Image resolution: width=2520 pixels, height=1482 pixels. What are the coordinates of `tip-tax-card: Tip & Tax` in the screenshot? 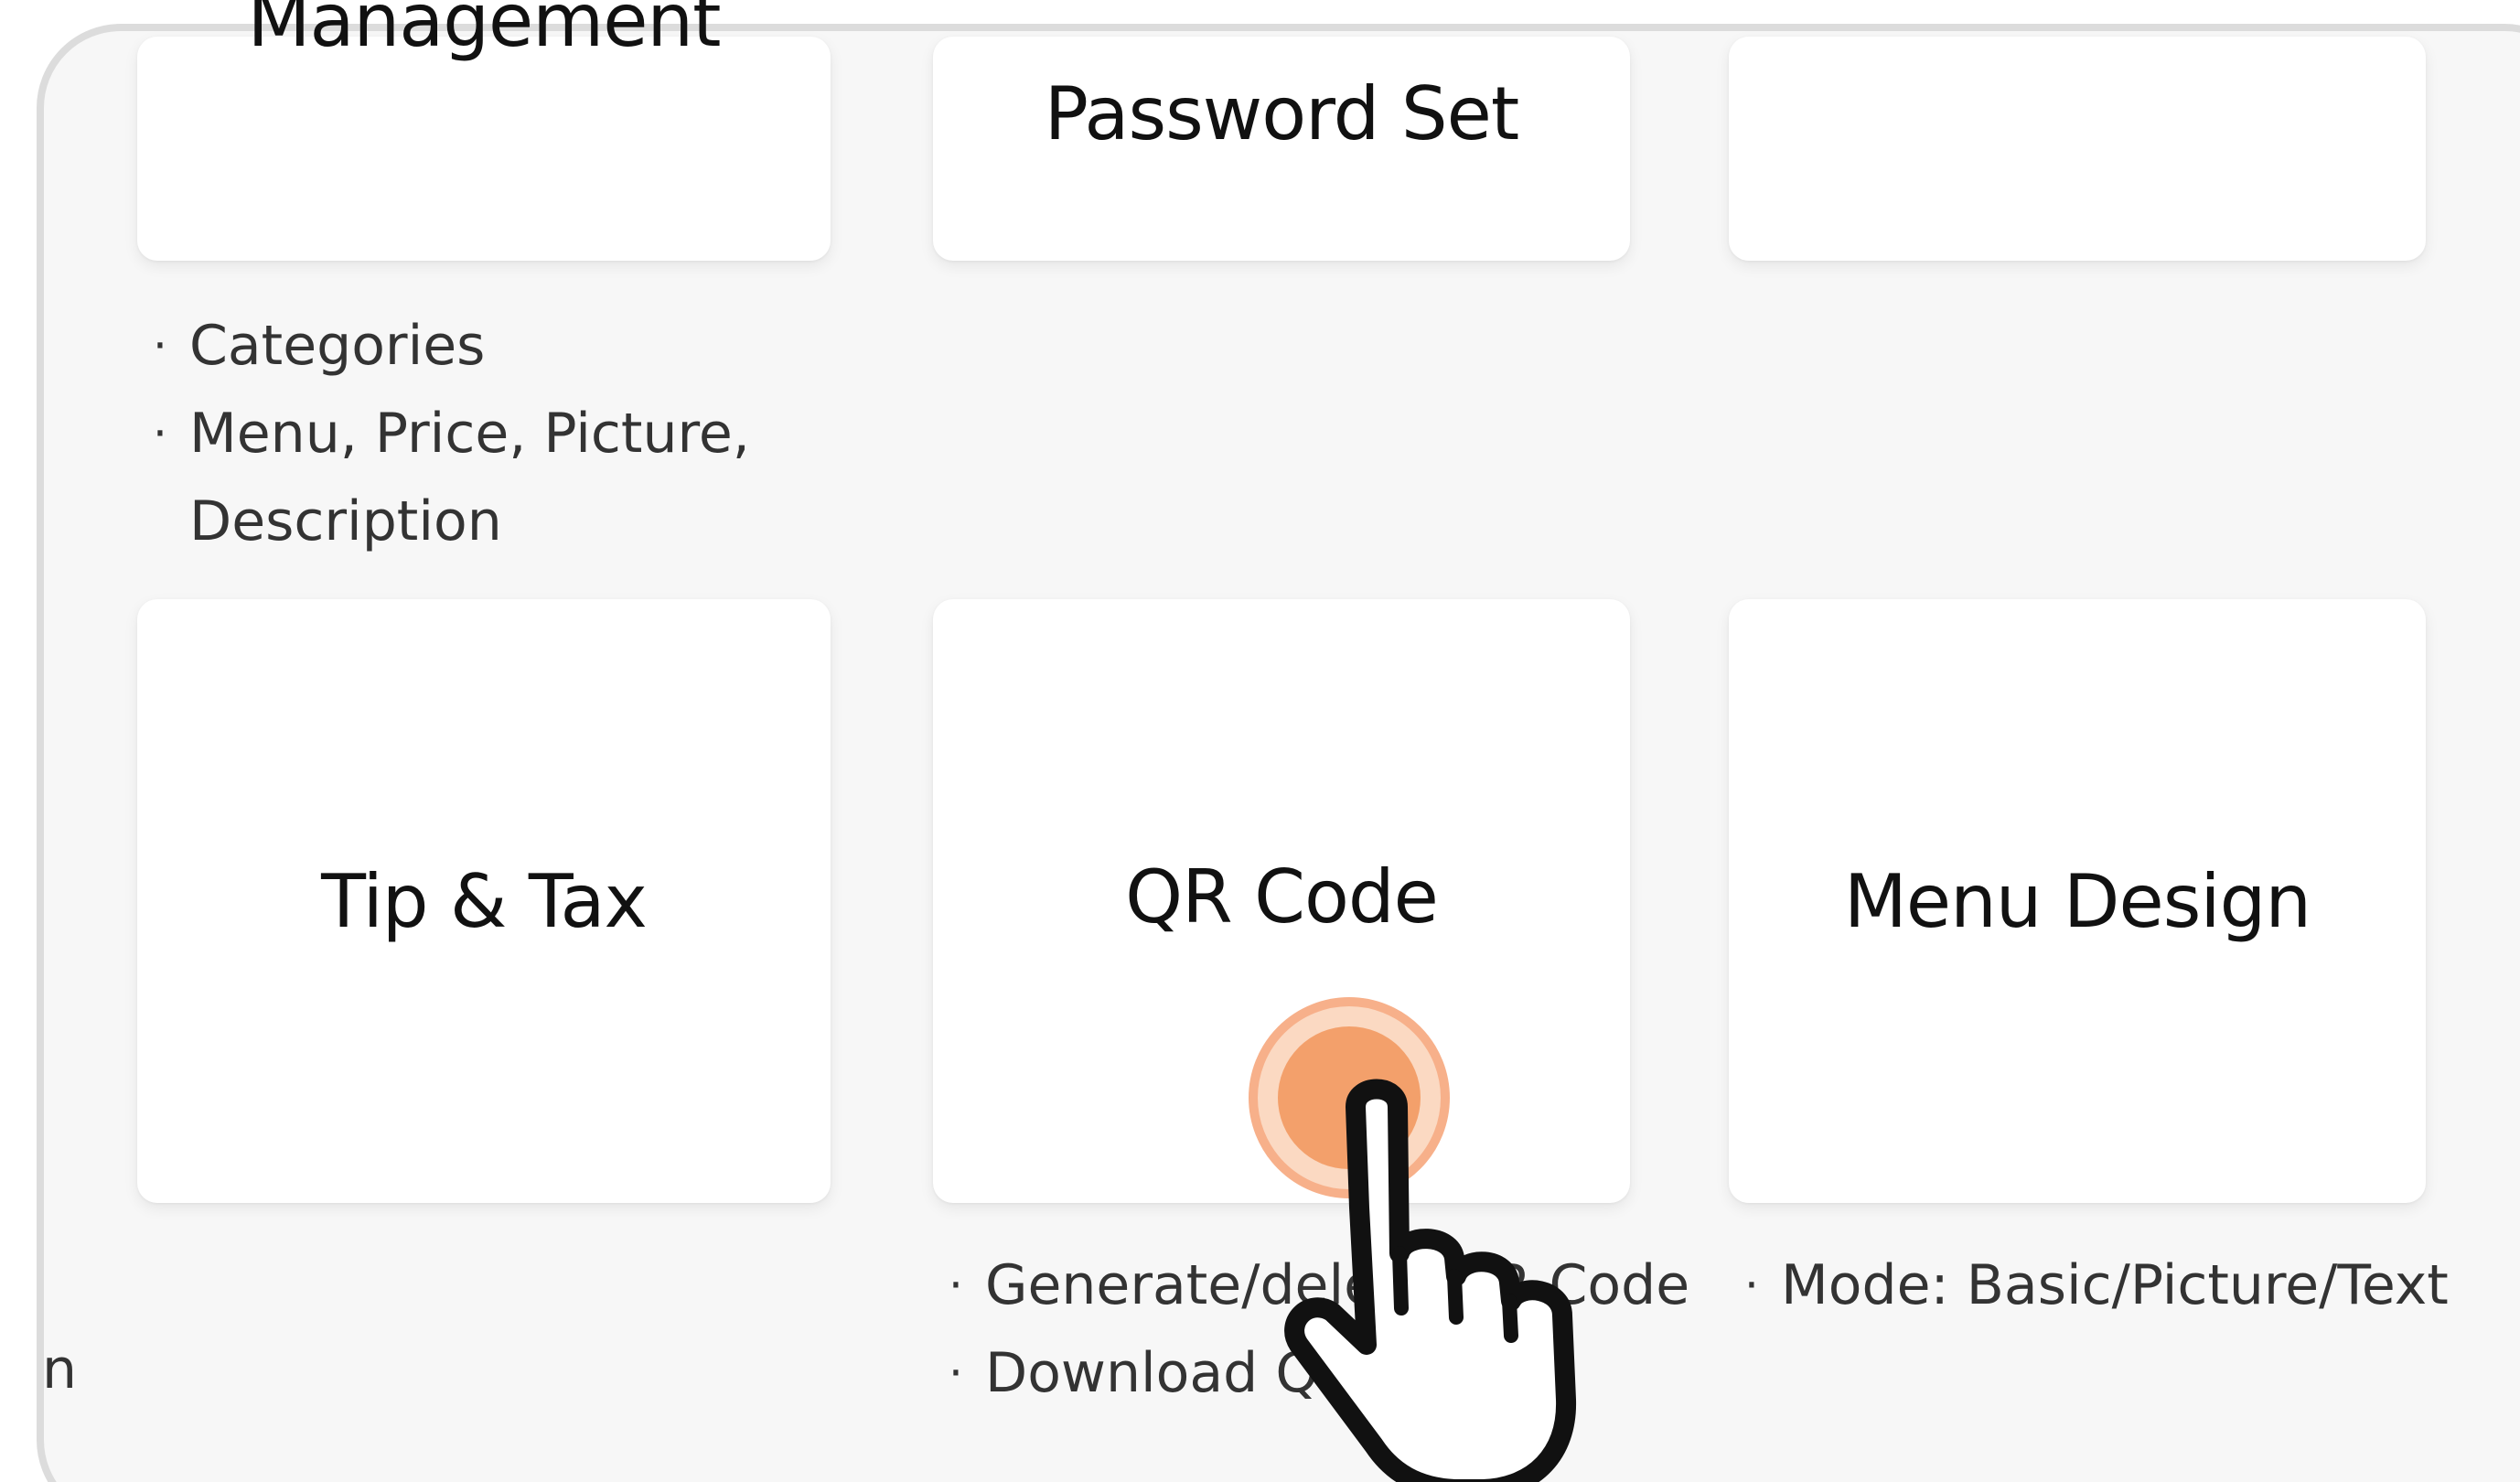 It's located at (484, 901).